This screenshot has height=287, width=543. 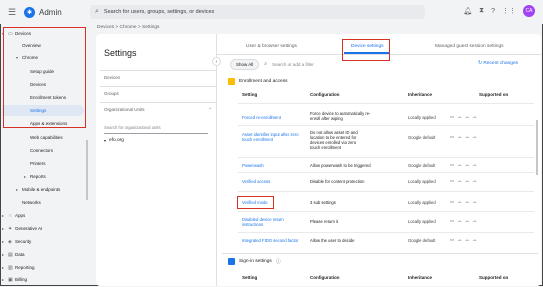 I want to click on setting-config: Please return it, so click(x=324, y=221).